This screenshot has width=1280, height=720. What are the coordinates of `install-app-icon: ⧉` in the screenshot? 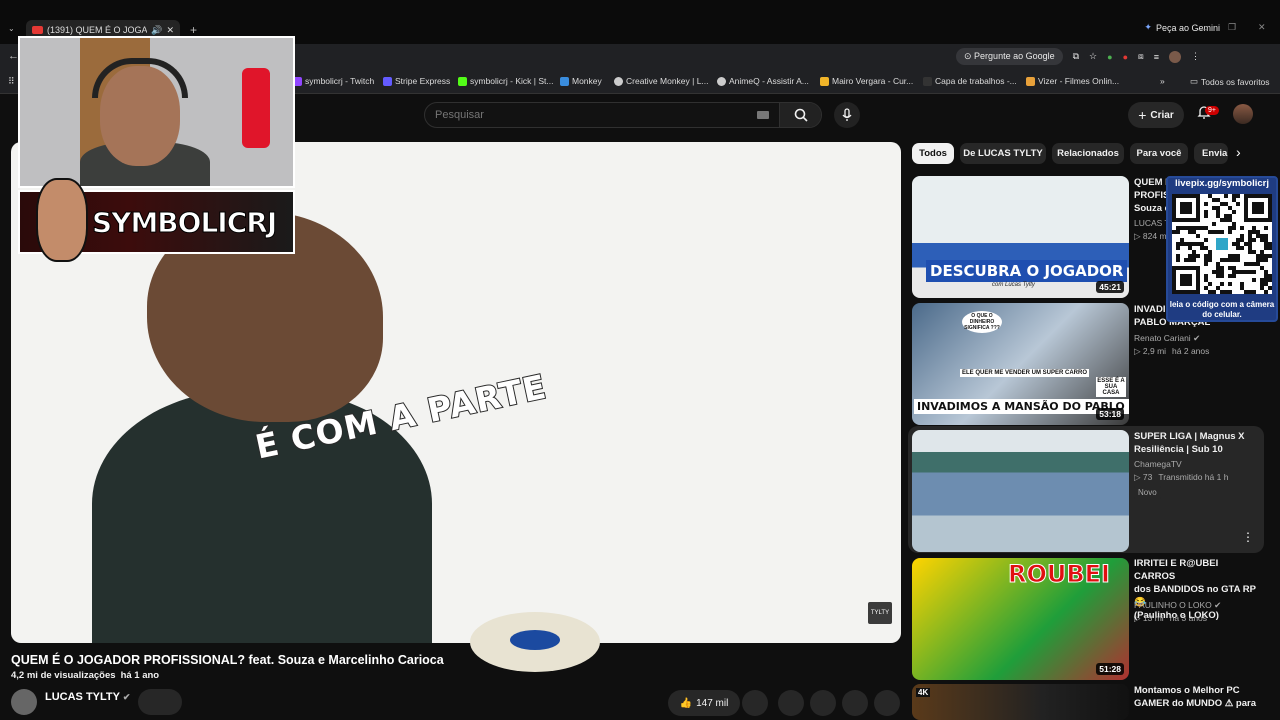 It's located at (1076, 56).